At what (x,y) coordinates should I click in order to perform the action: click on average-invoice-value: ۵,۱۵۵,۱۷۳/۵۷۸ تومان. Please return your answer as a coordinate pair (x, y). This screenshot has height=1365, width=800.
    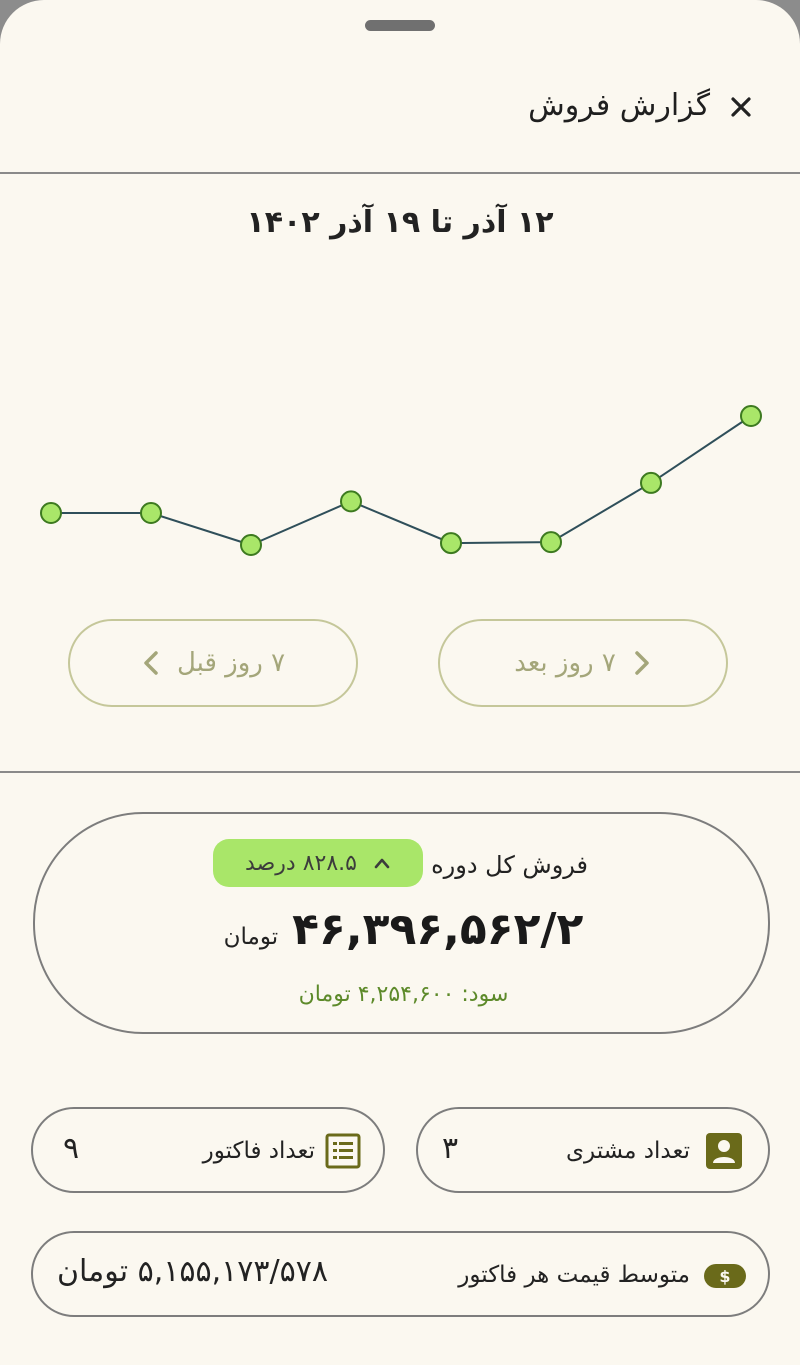
    Looking at the image, I should click on (192, 1271).